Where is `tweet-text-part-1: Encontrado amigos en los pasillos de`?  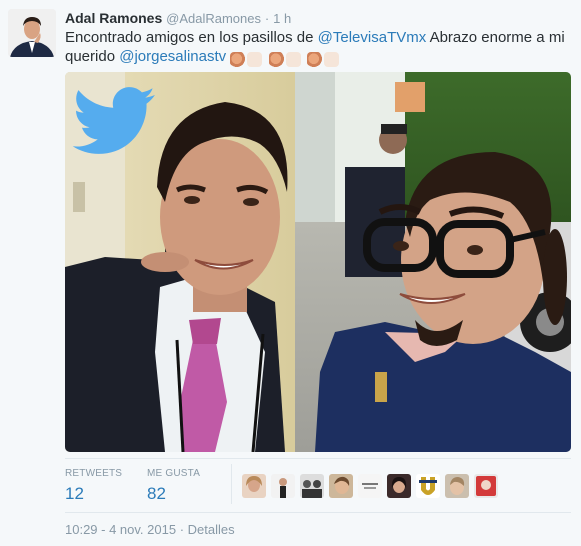
tweet-text-part-1: Encontrado amigos en los pasillos de is located at coordinates (191, 37).